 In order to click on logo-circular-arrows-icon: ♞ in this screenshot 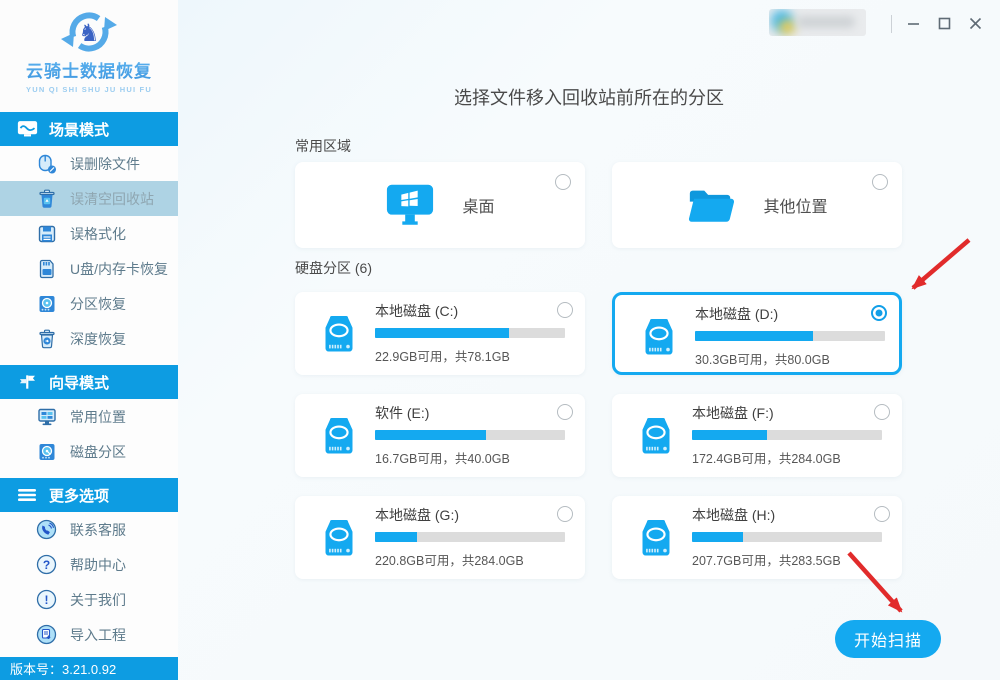, I will do `click(89, 32)`.